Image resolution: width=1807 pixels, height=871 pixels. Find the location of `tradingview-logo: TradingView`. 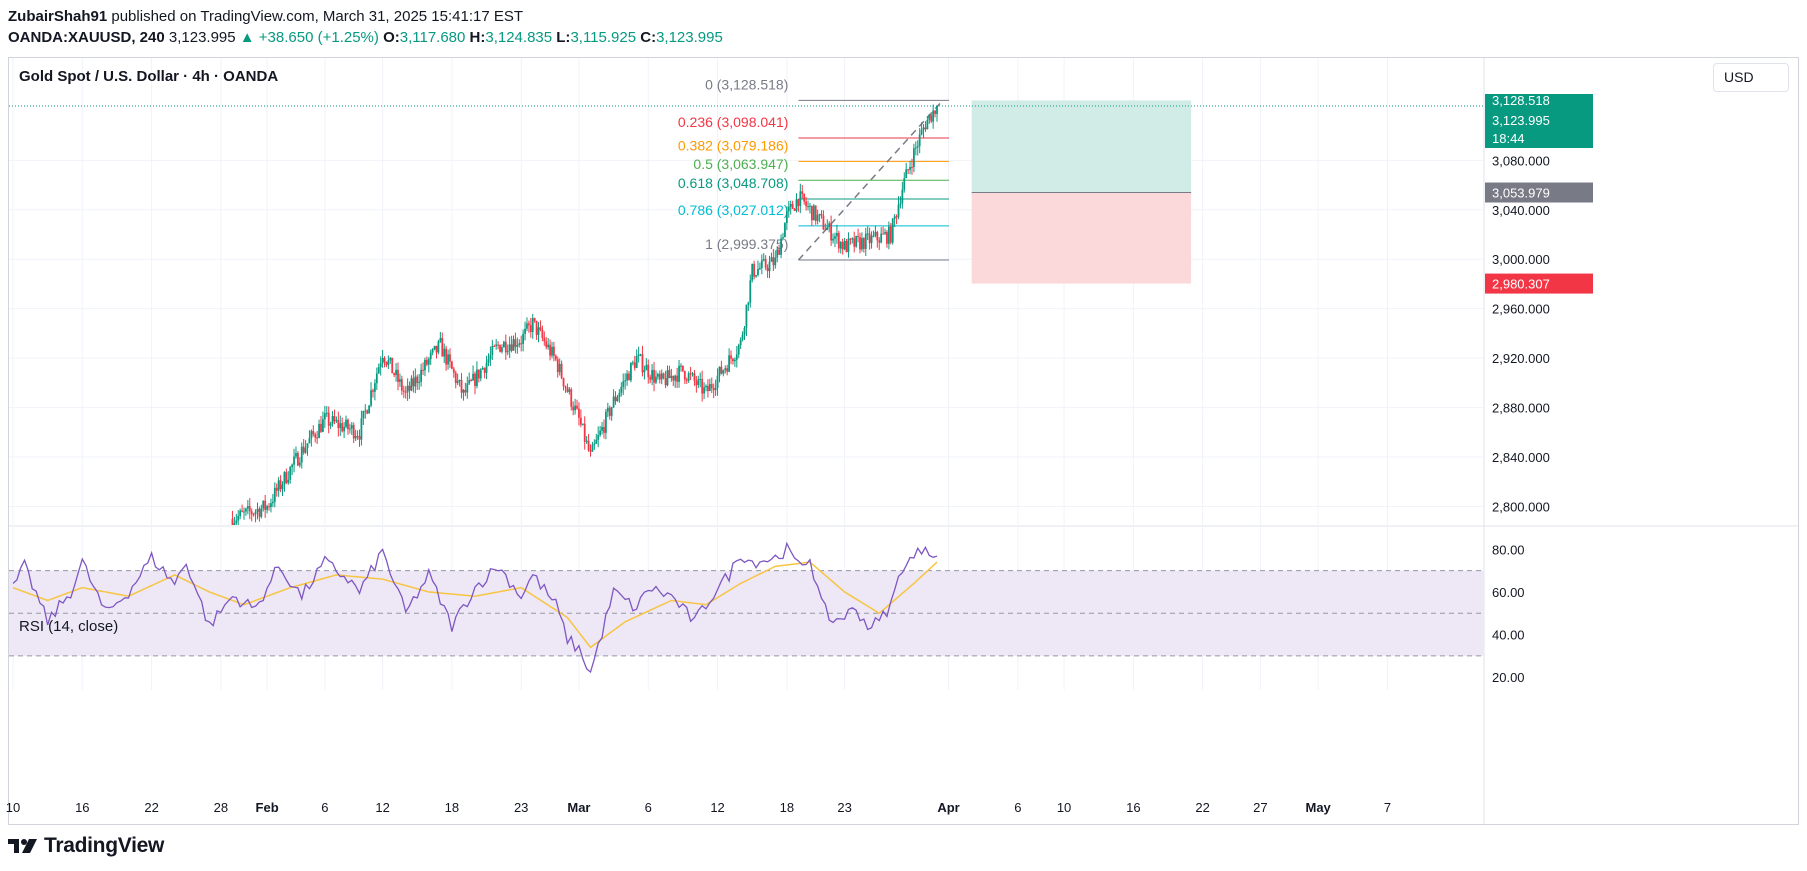

tradingview-logo: TradingView is located at coordinates (86, 846).